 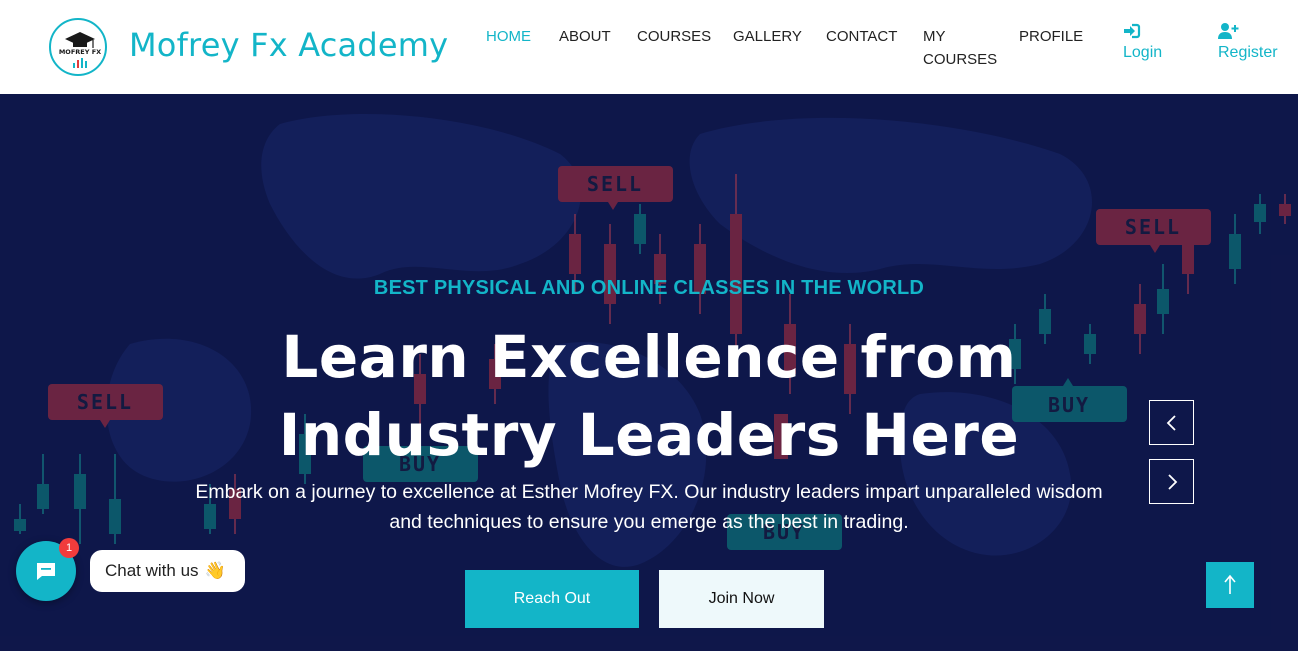 I want to click on nav-about: ABOUT, so click(x=585, y=36).